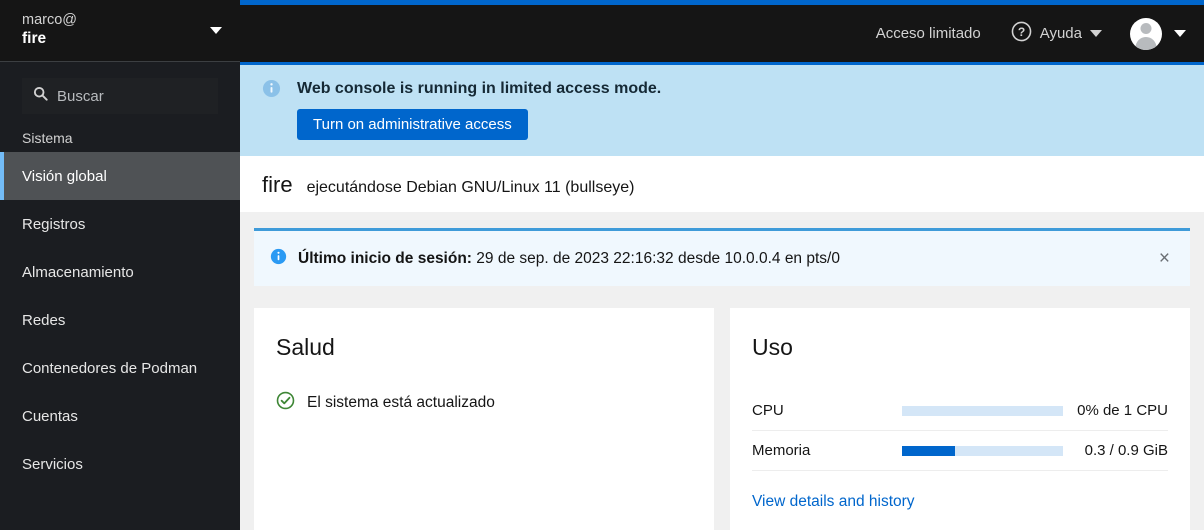  I want to click on table-row: CPU 0% de 1 CPU, so click(960, 411).